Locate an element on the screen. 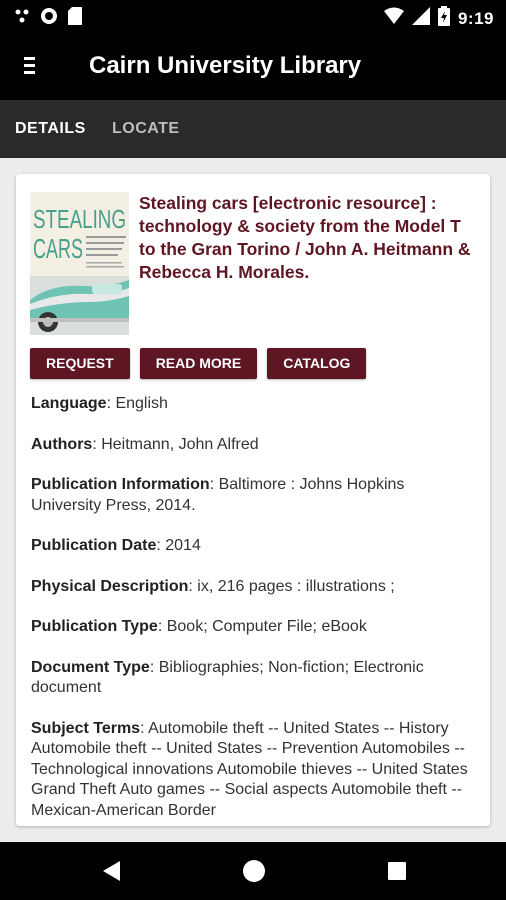  status-bar-right-icons: 9:19 is located at coordinates (438, 18).